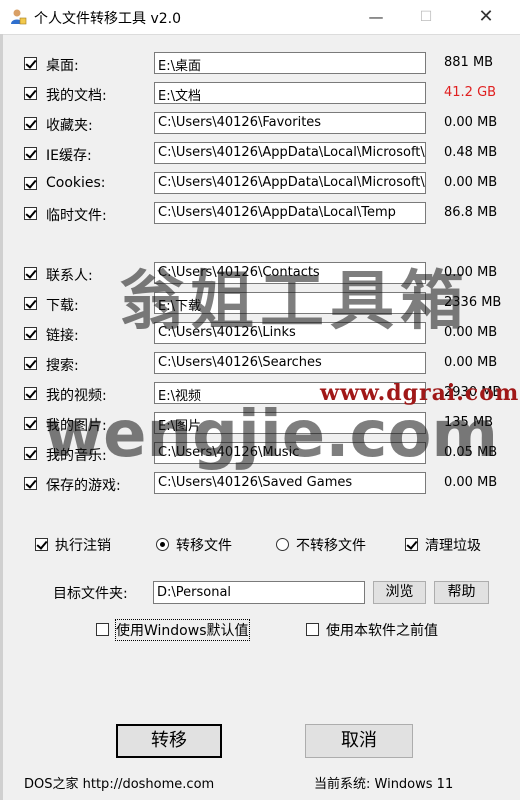 Image resolution: width=520 pixels, height=800 pixels. Describe the element at coordinates (469, 62) in the screenshot. I see `folder-size: 881 MB` at that location.